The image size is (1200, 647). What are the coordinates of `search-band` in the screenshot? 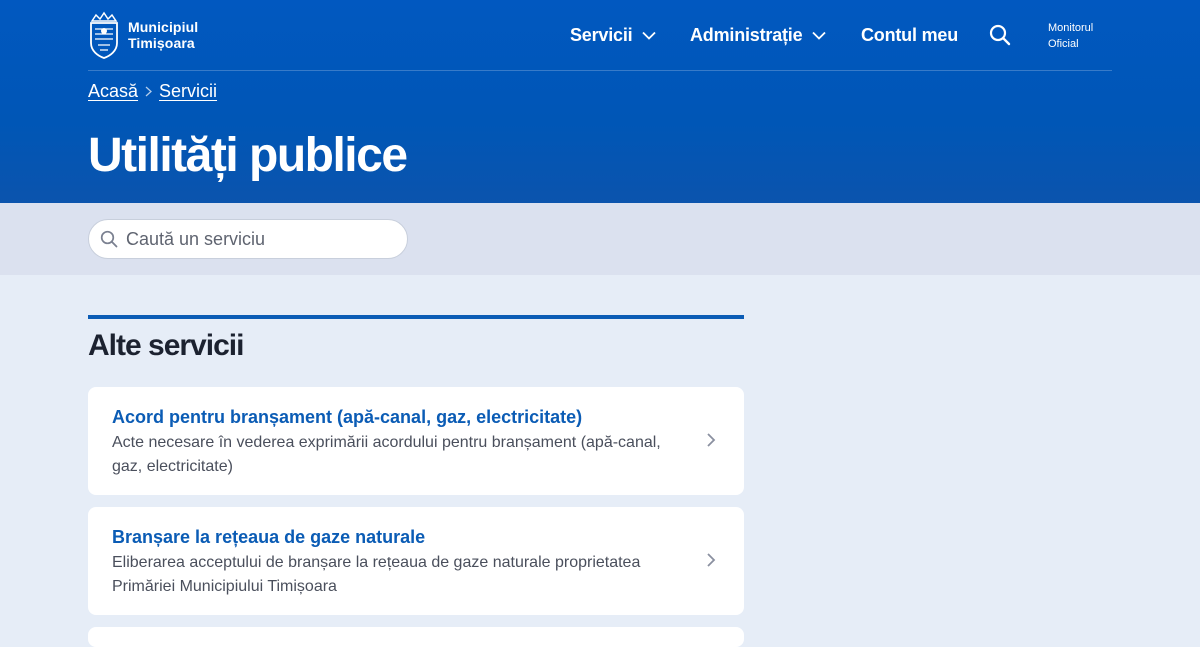 It's located at (600, 239).